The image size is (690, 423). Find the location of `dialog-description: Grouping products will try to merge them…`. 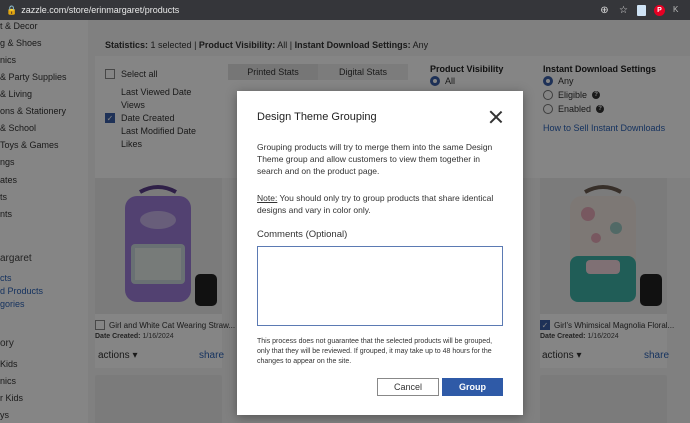

dialog-description: Grouping products will try to merge them… is located at coordinates (375, 159).